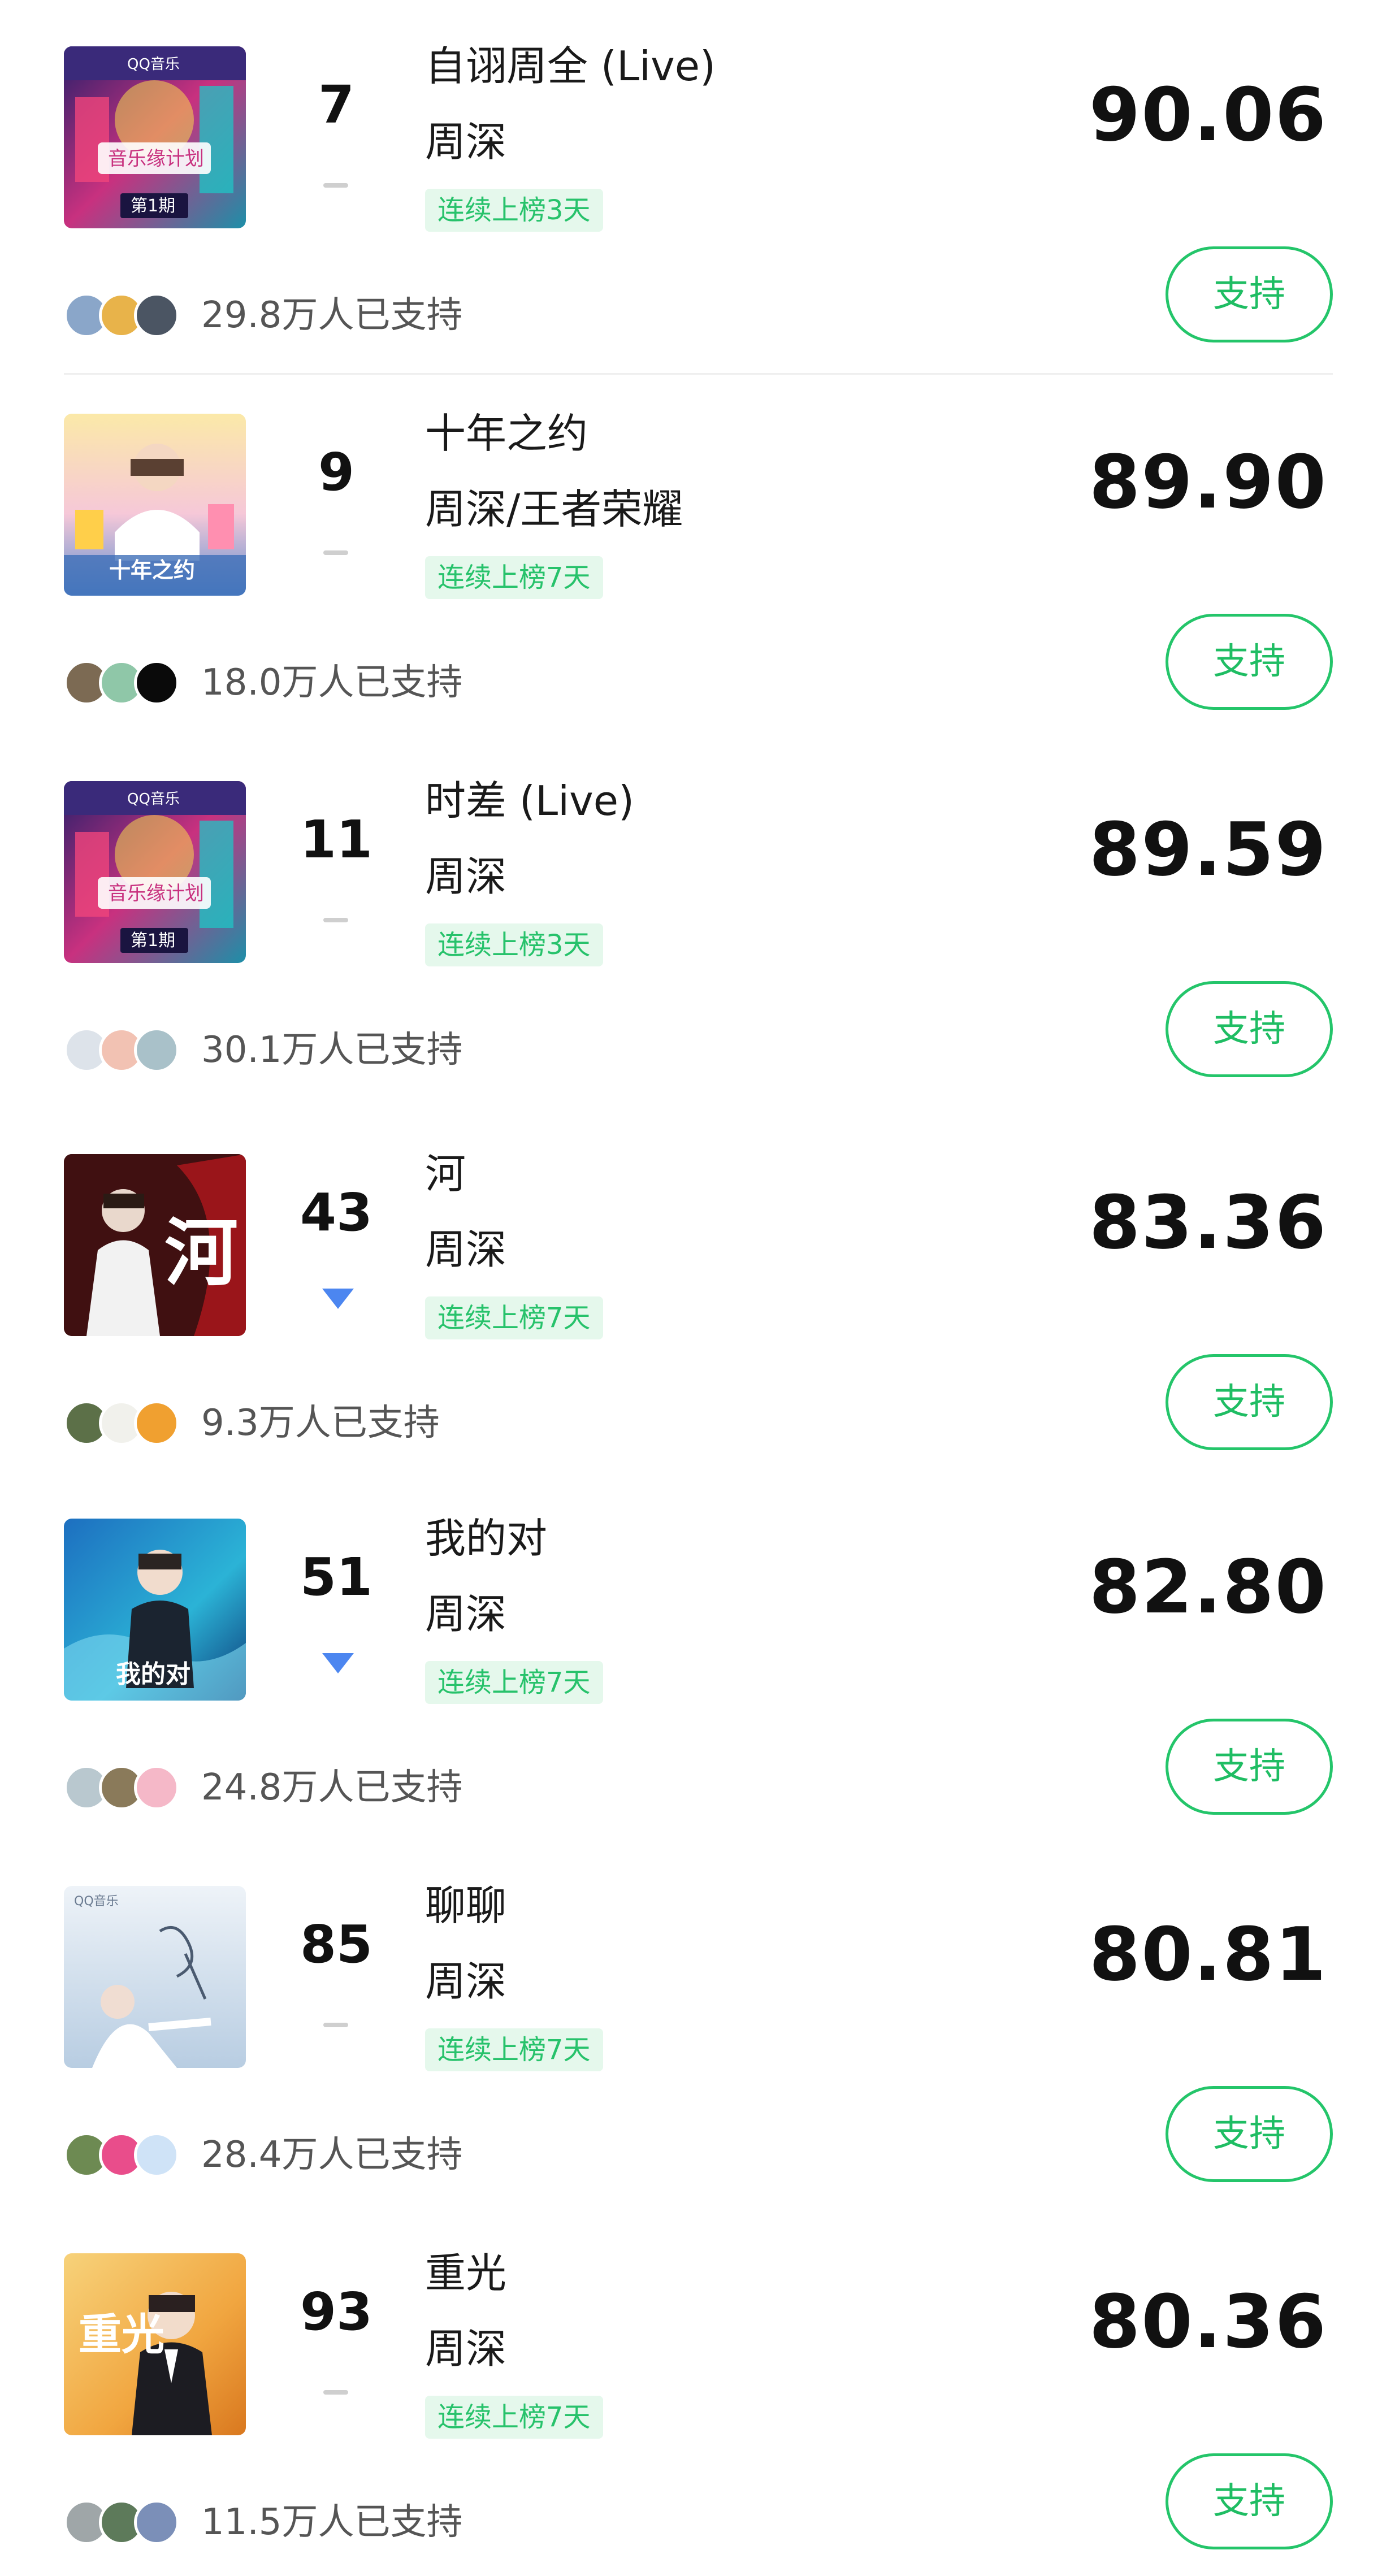 The image size is (1395, 2576). I want to click on album-cover: 河, so click(155, 1245).